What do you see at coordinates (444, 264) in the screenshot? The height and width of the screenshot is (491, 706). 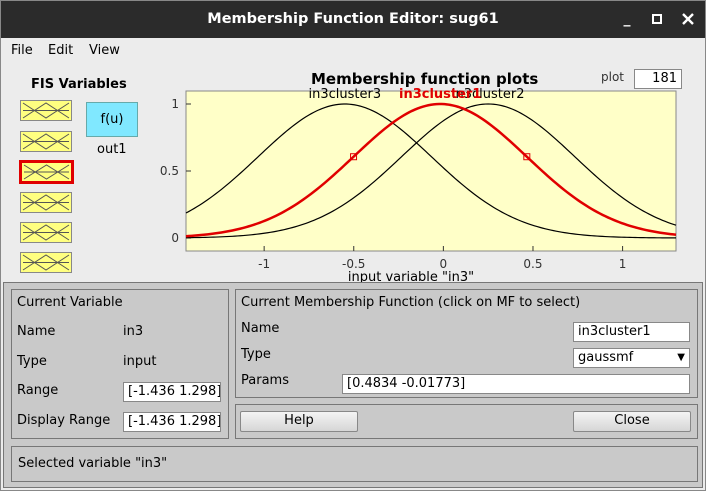 I see `x-tick-label: 0` at bounding box center [444, 264].